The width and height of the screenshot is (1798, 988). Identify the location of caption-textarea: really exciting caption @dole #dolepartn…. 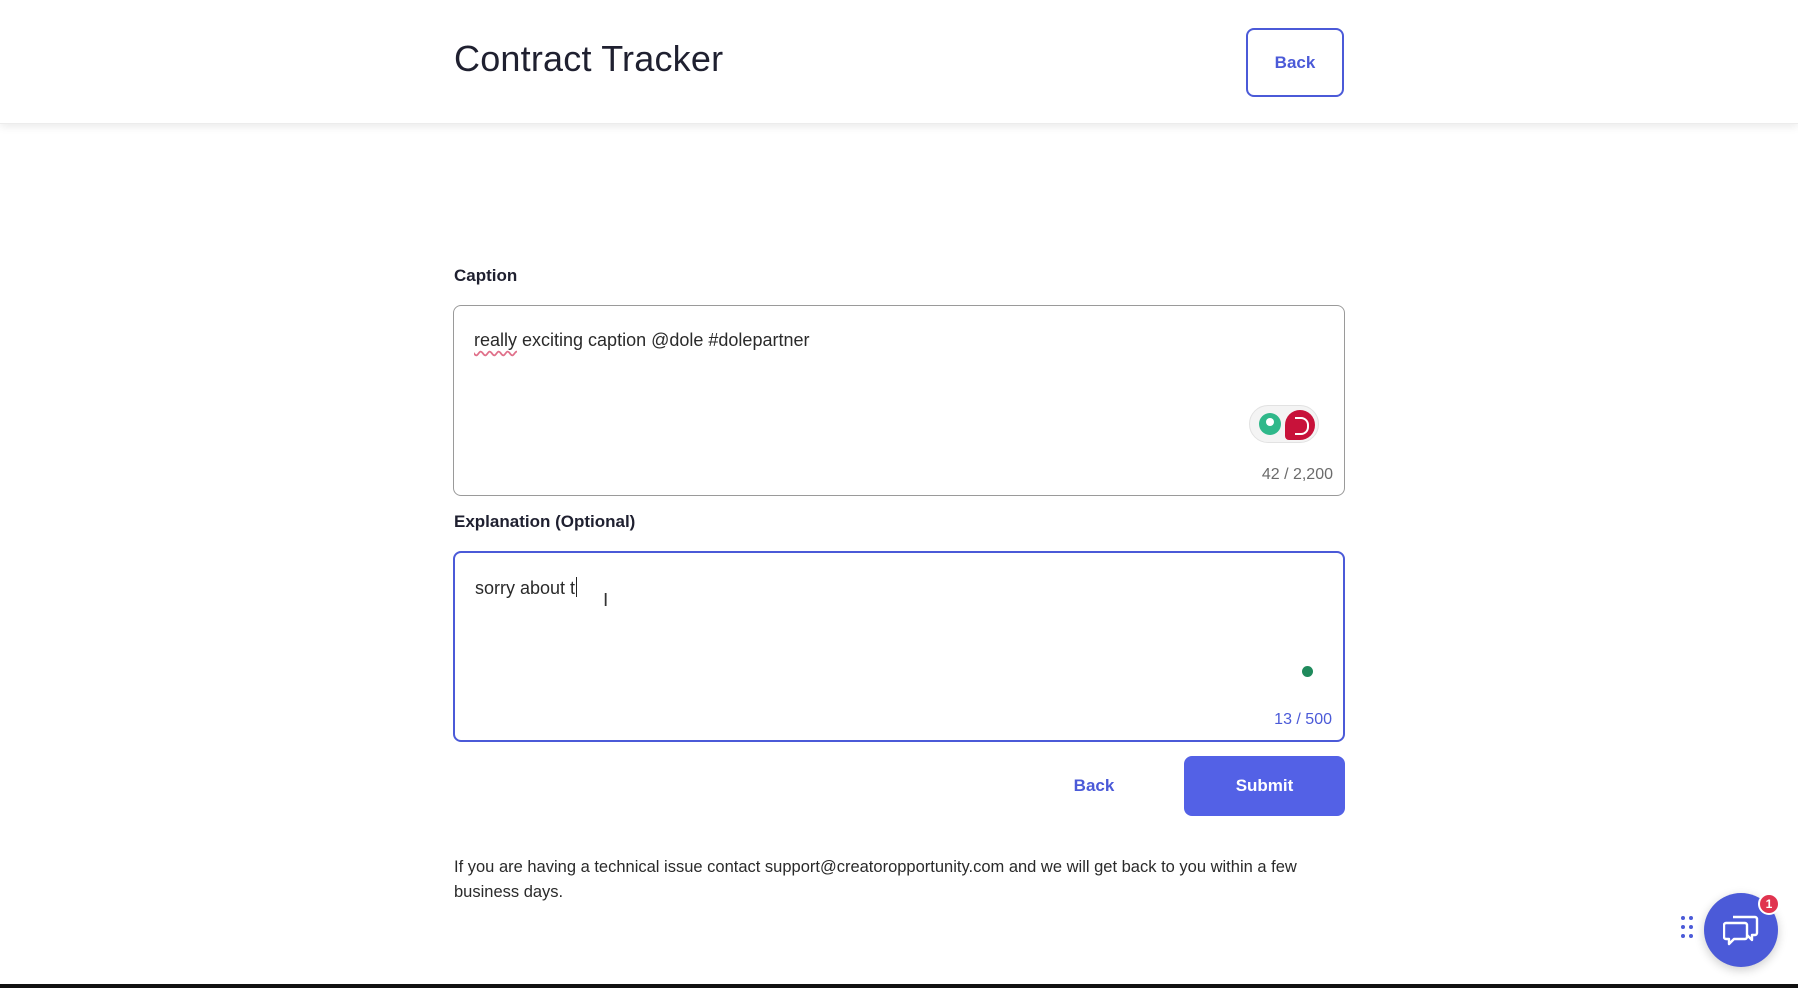
(899, 400).